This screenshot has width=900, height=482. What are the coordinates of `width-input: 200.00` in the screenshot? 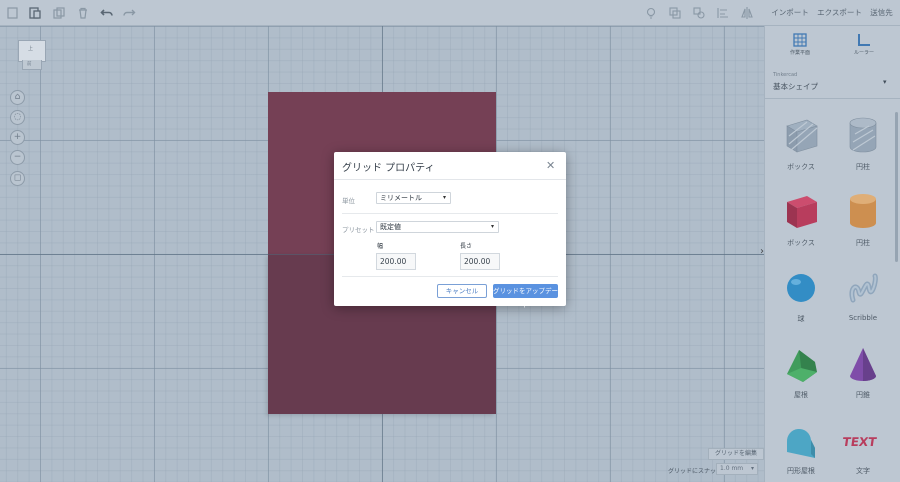 It's located at (396, 261).